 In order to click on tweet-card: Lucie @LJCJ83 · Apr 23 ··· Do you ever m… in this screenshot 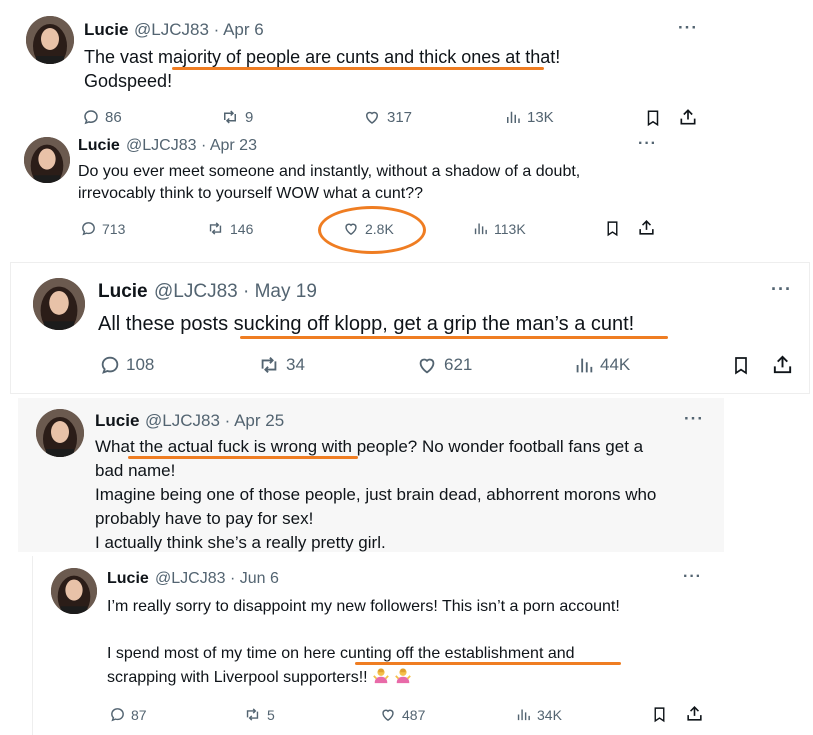, I will do `click(344, 193)`.